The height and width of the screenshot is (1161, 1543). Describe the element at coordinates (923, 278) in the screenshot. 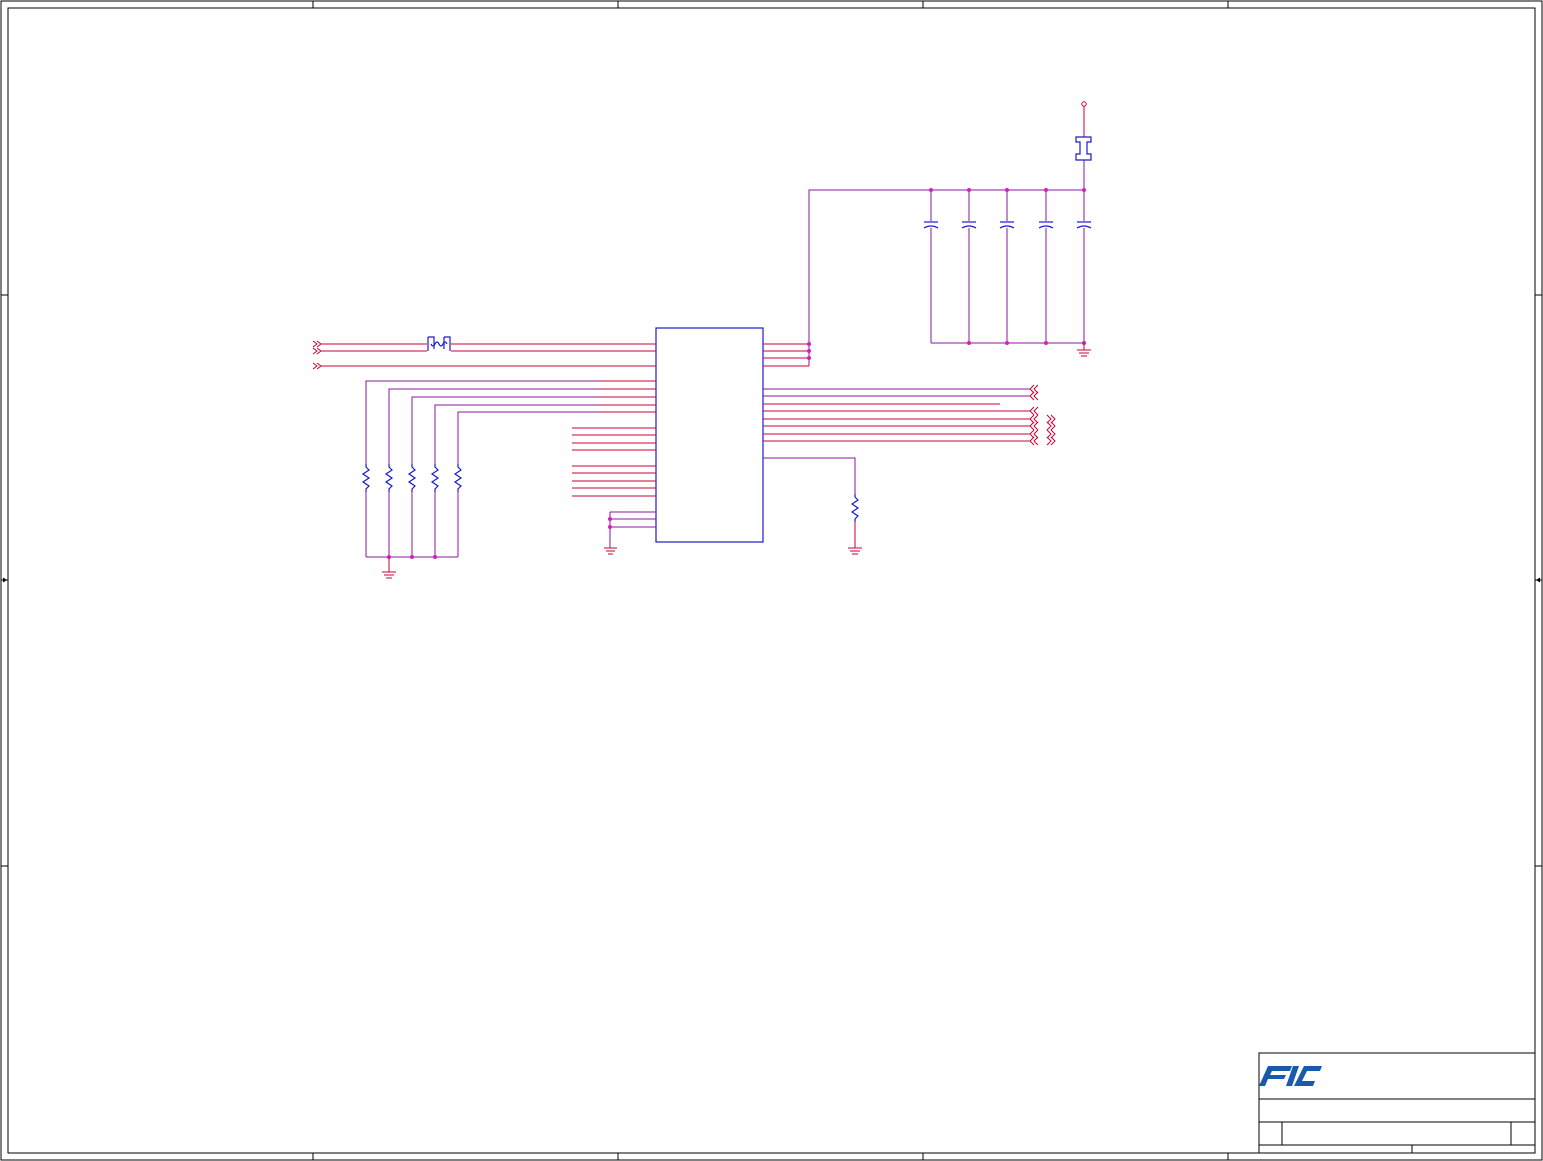

I see `power-net` at that location.